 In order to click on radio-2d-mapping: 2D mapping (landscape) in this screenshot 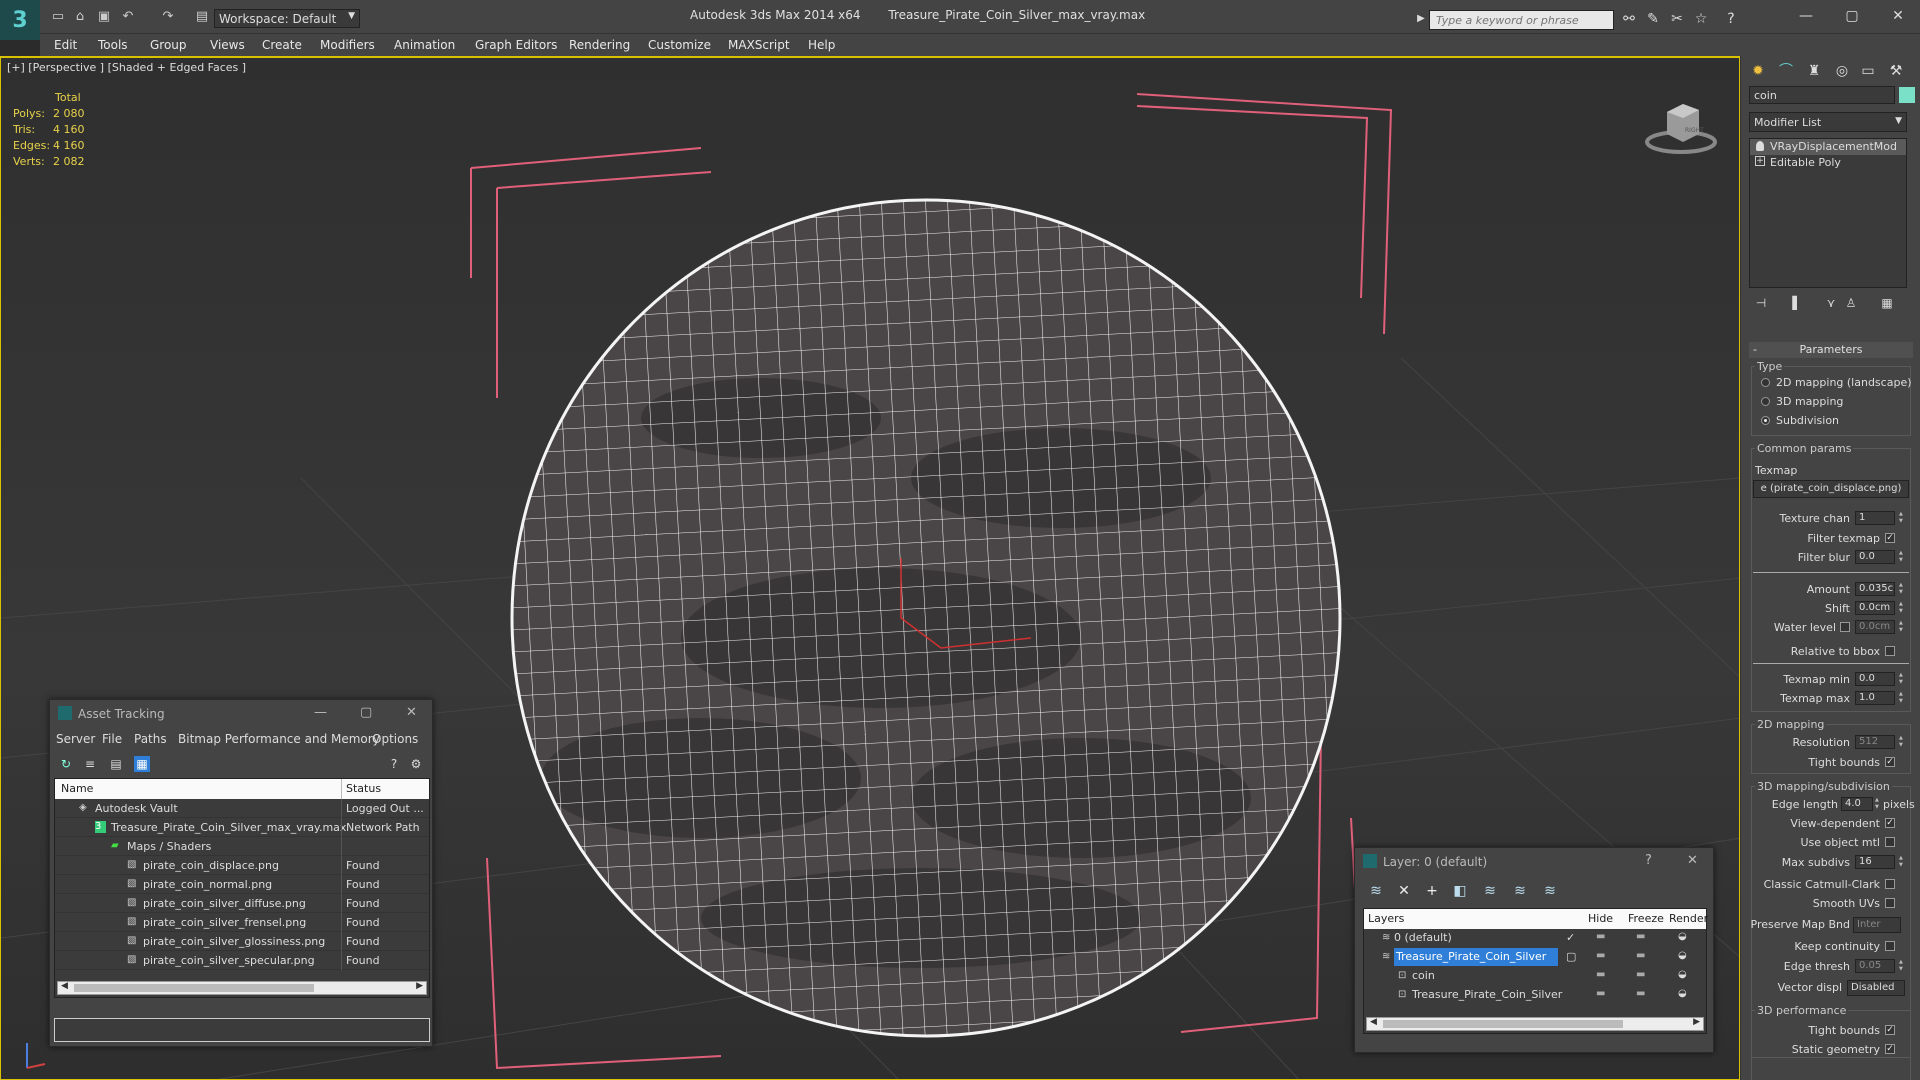, I will do `click(1836, 382)`.